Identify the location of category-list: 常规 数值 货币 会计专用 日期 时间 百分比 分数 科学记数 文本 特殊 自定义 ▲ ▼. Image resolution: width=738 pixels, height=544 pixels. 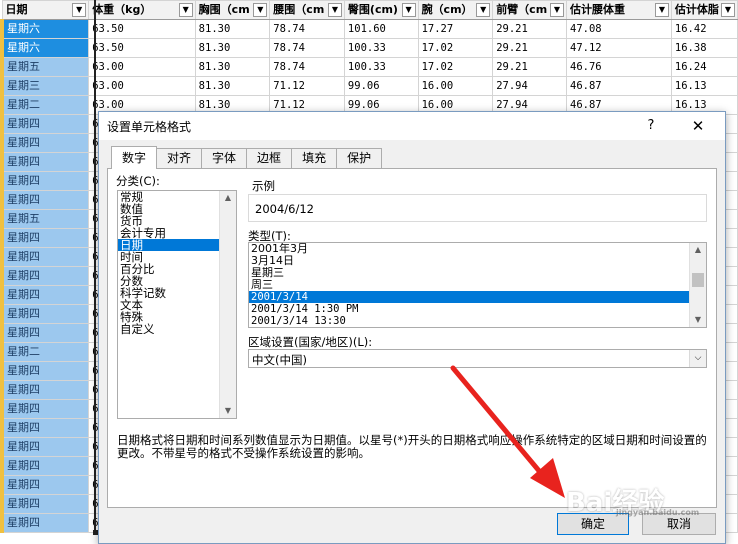
(177, 304).